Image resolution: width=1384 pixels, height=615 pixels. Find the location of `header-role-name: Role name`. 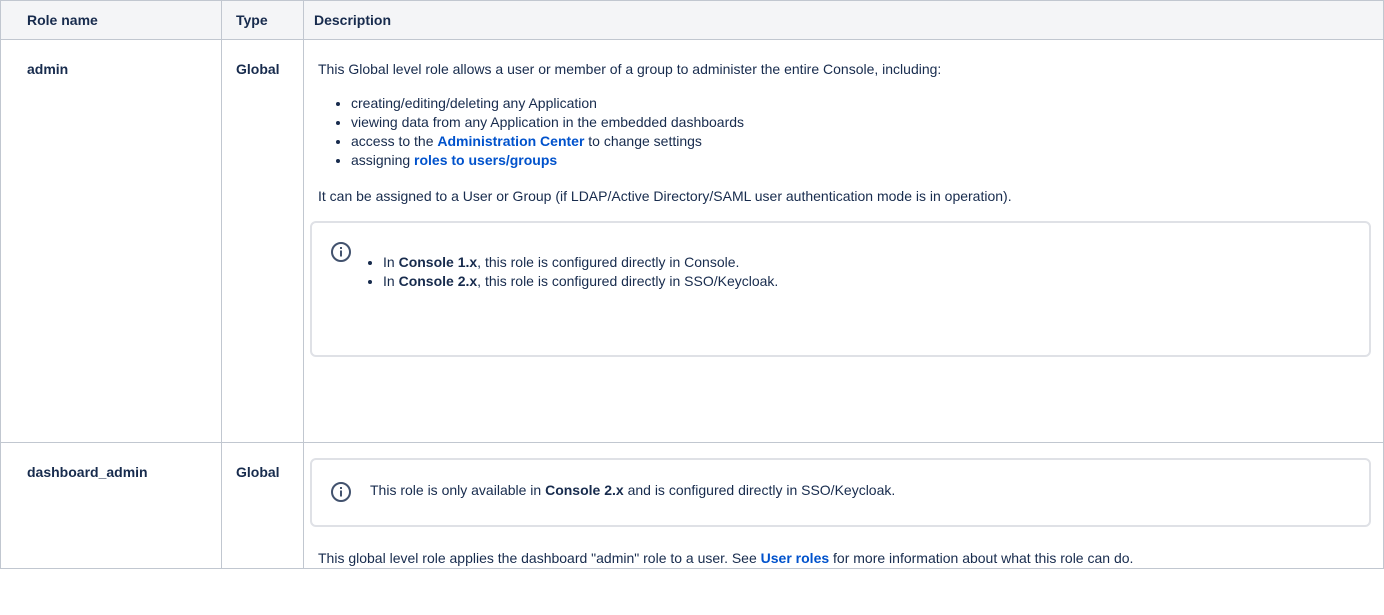

header-role-name: Role name is located at coordinates (111, 20).